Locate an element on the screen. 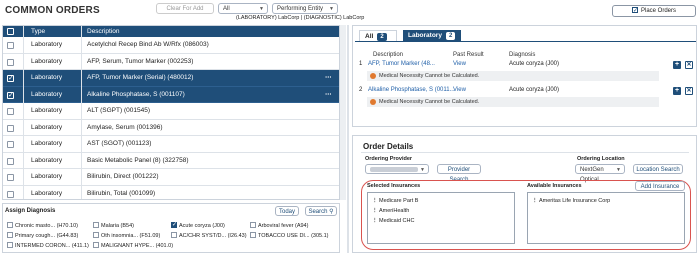 This screenshot has height=254, width=700. diagnosis-option: Malaria (B54) is located at coordinates (113, 225).